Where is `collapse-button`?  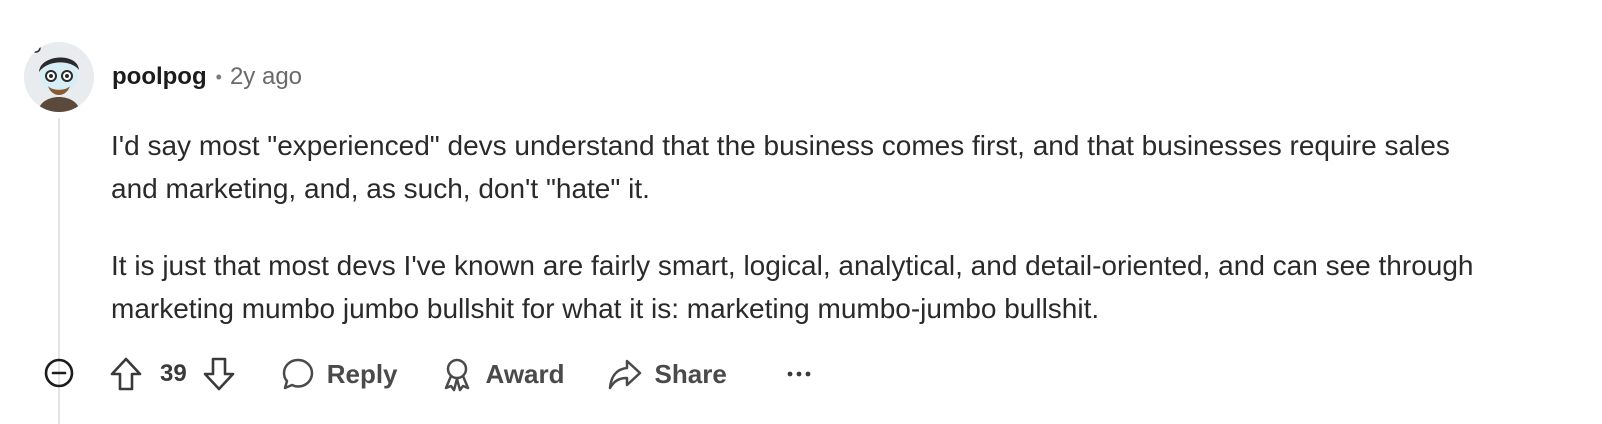
collapse-button is located at coordinates (59, 373).